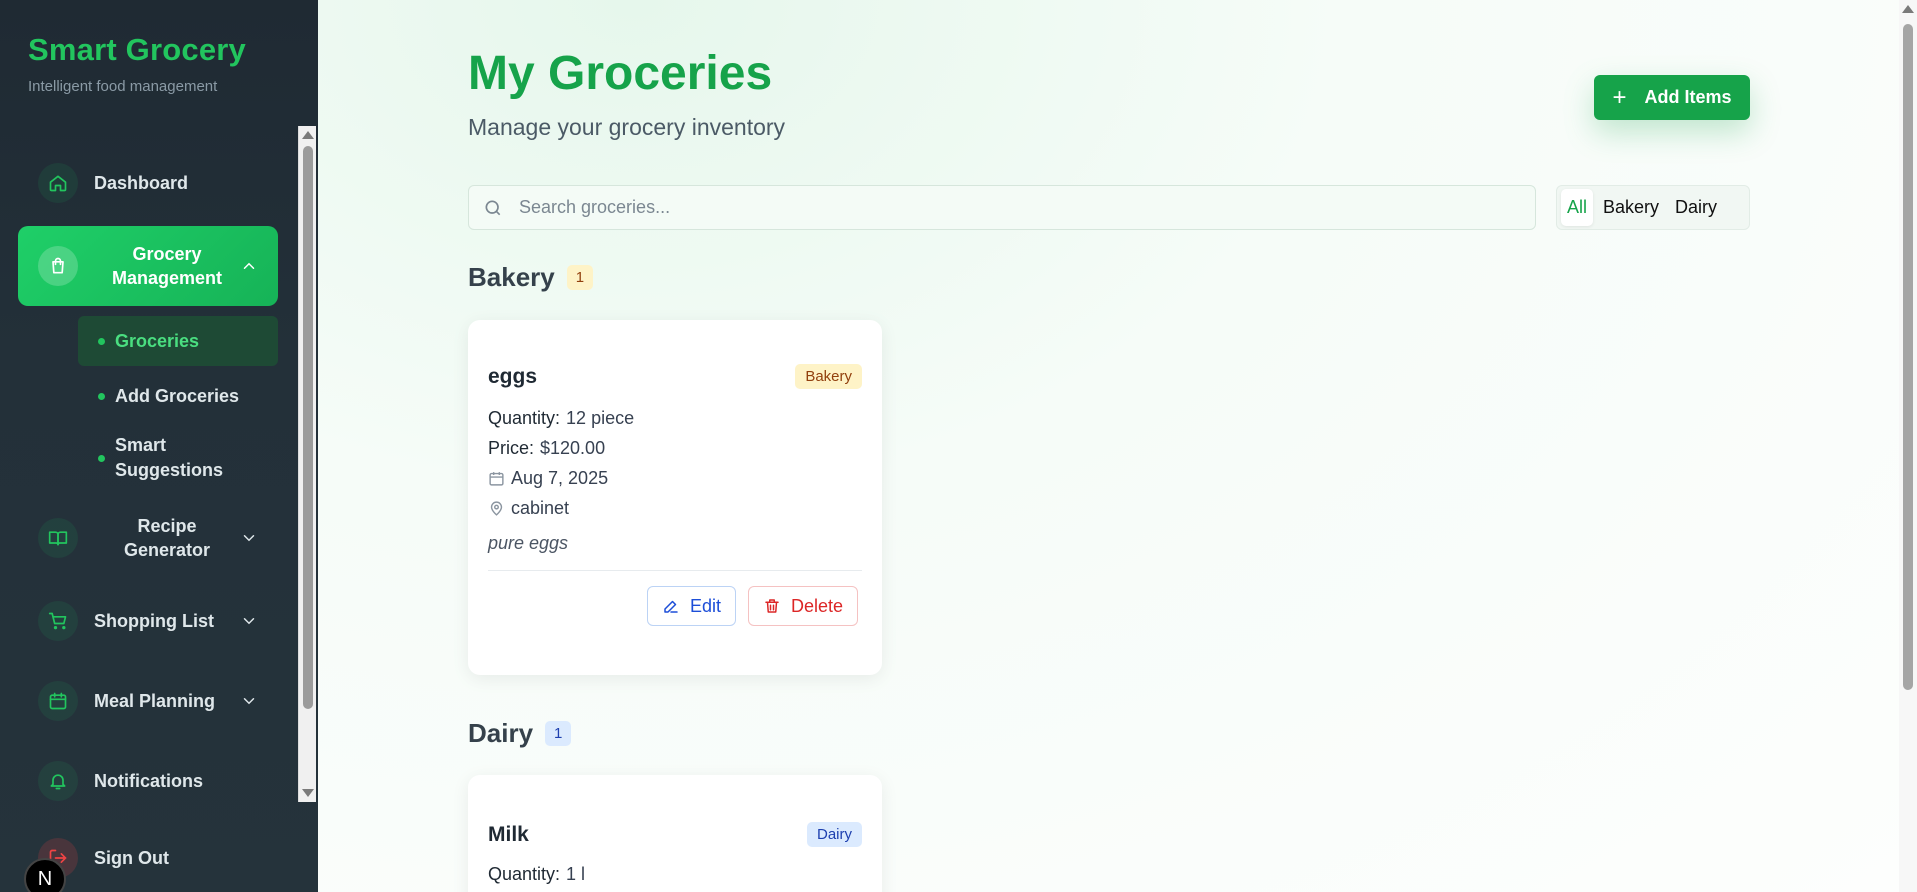 Image resolution: width=1917 pixels, height=892 pixels. What do you see at coordinates (513, 376) in the screenshot?
I see `item-name: eggs` at bounding box center [513, 376].